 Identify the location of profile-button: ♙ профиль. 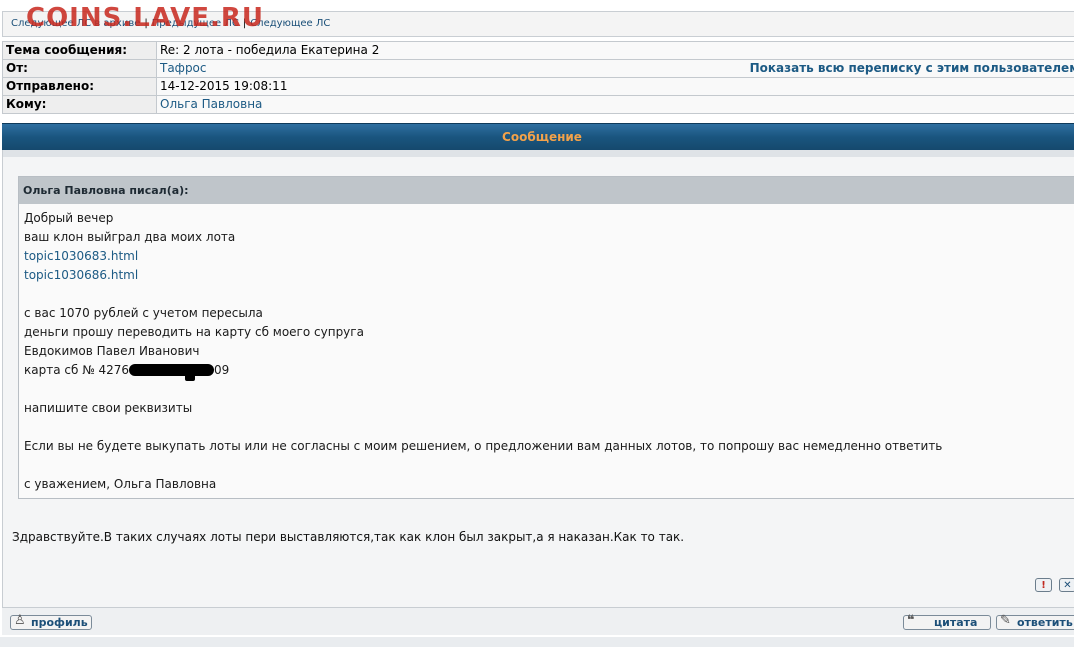
(51, 621).